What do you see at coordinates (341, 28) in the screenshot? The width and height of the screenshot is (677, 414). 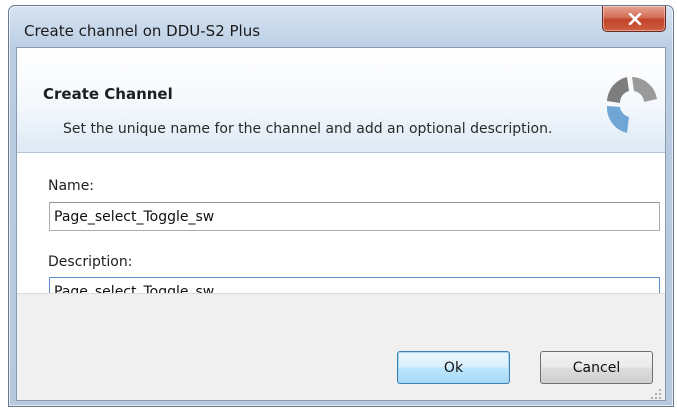 I see `title-bar: Create channel on DDU-S2 Plus` at bounding box center [341, 28].